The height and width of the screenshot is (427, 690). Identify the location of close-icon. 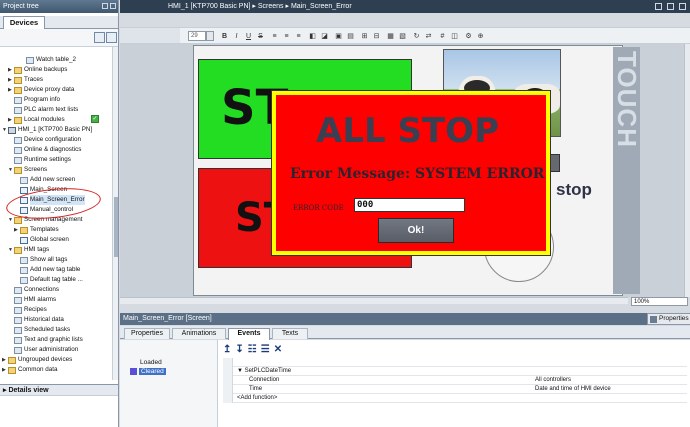
(682, 6).